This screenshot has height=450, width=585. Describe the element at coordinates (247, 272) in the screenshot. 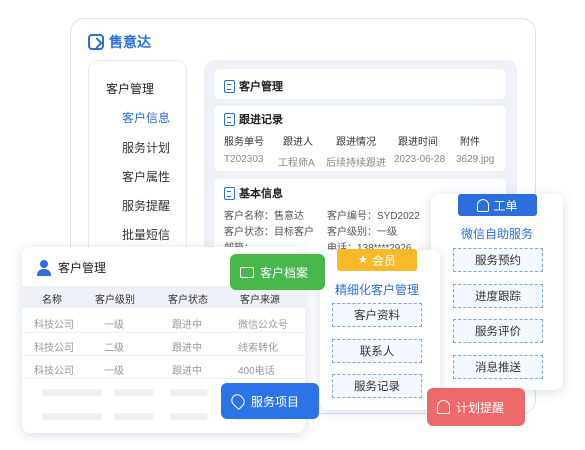

I see `folder-icon` at that location.